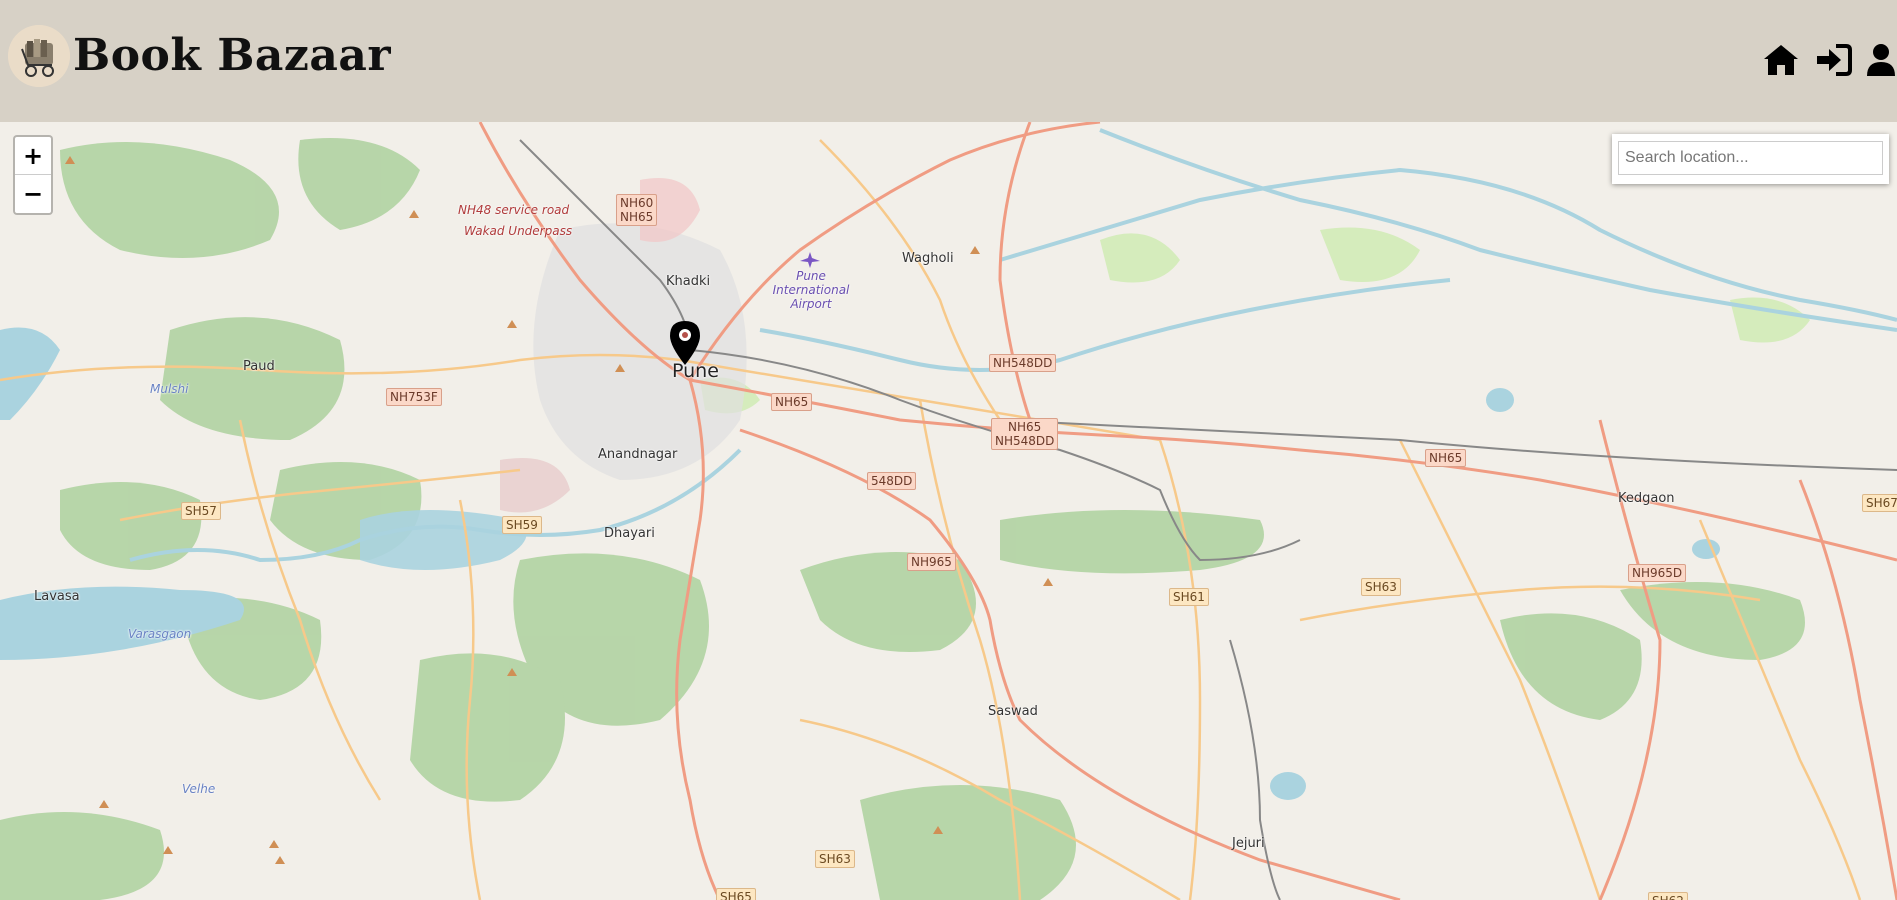  What do you see at coordinates (637, 210) in the screenshot?
I see `road-shield-nh60-nh65: NH60 NH65` at bounding box center [637, 210].